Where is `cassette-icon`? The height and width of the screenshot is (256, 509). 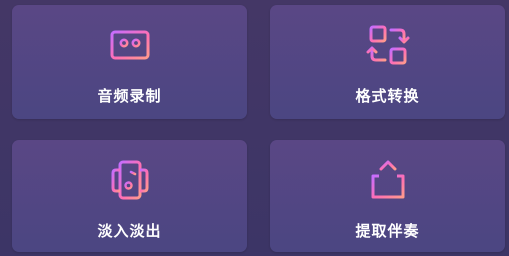
cassette-icon is located at coordinates (130, 45).